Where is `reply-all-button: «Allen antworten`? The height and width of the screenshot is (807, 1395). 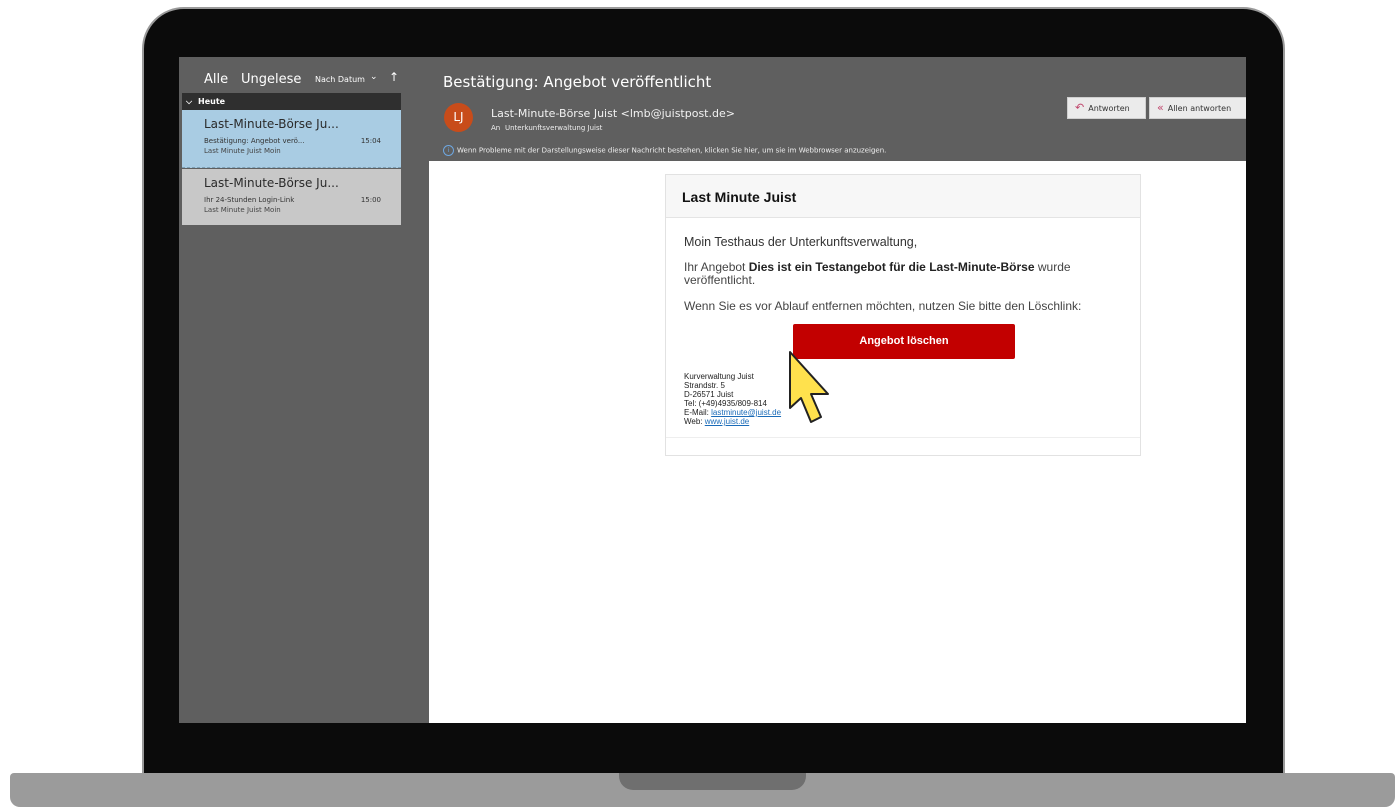
reply-all-button: «Allen antworten is located at coordinates (1197, 108).